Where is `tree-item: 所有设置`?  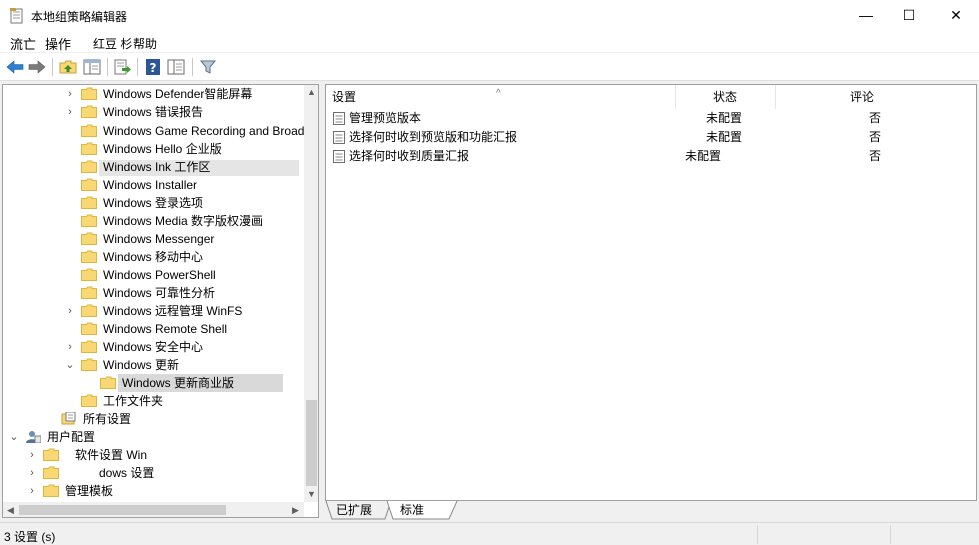
tree-item: 所有设置 is located at coordinates (153, 419).